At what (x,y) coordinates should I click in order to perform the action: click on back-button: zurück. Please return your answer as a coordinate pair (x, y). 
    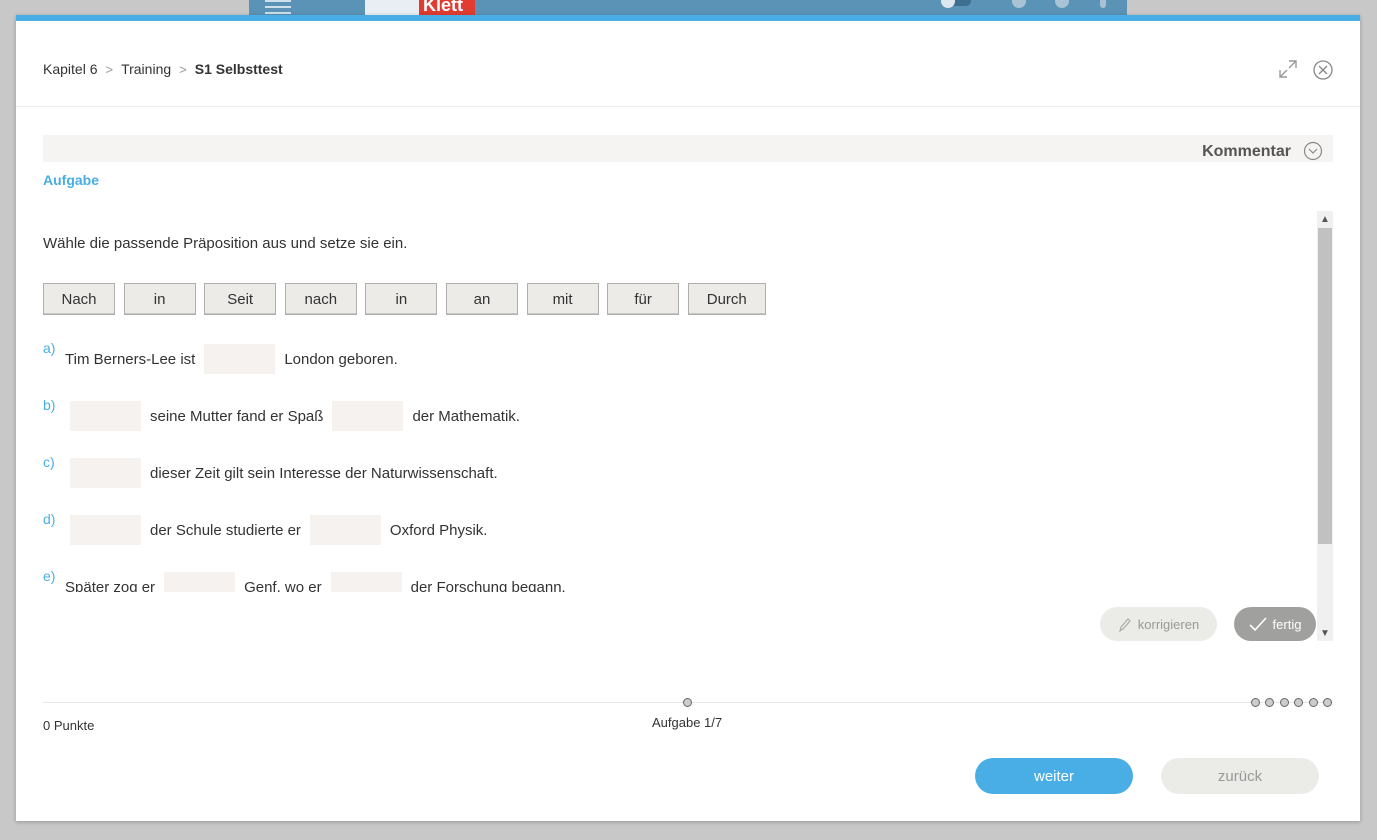
    Looking at the image, I should click on (1240, 776).